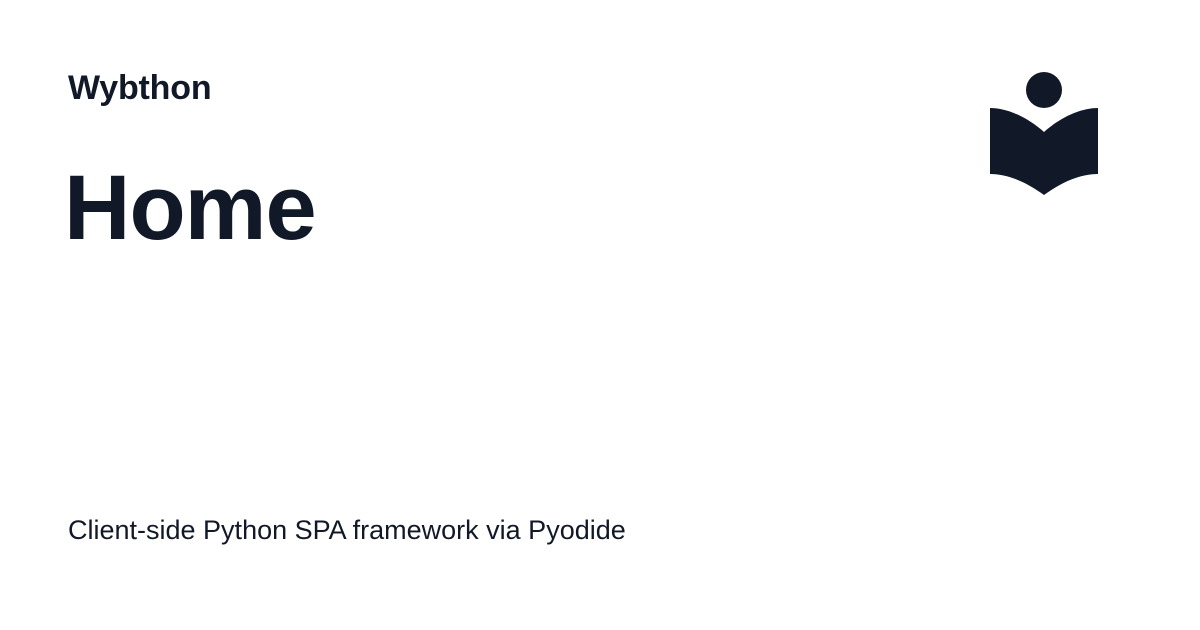  What do you see at coordinates (140, 88) in the screenshot?
I see `site-name: Wybthon` at bounding box center [140, 88].